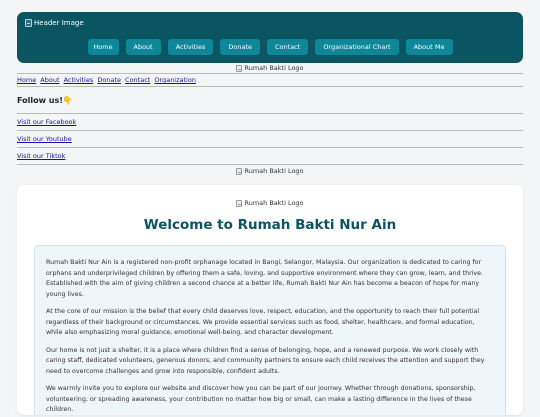 The width and height of the screenshot is (540, 417). What do you see at coordinates (41, 156) in the screenshot?
I see `tiktok-link: Visit our Tiktok` at bounding box center [41, 156].